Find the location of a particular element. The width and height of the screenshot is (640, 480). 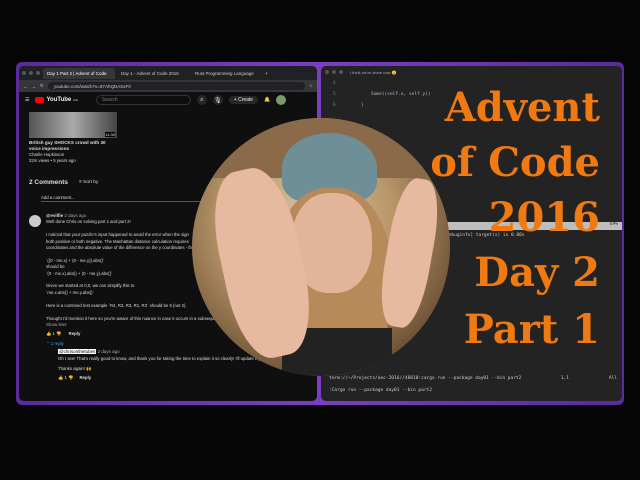

comments-count: 2 Comments is located at coordinates (49, 182).